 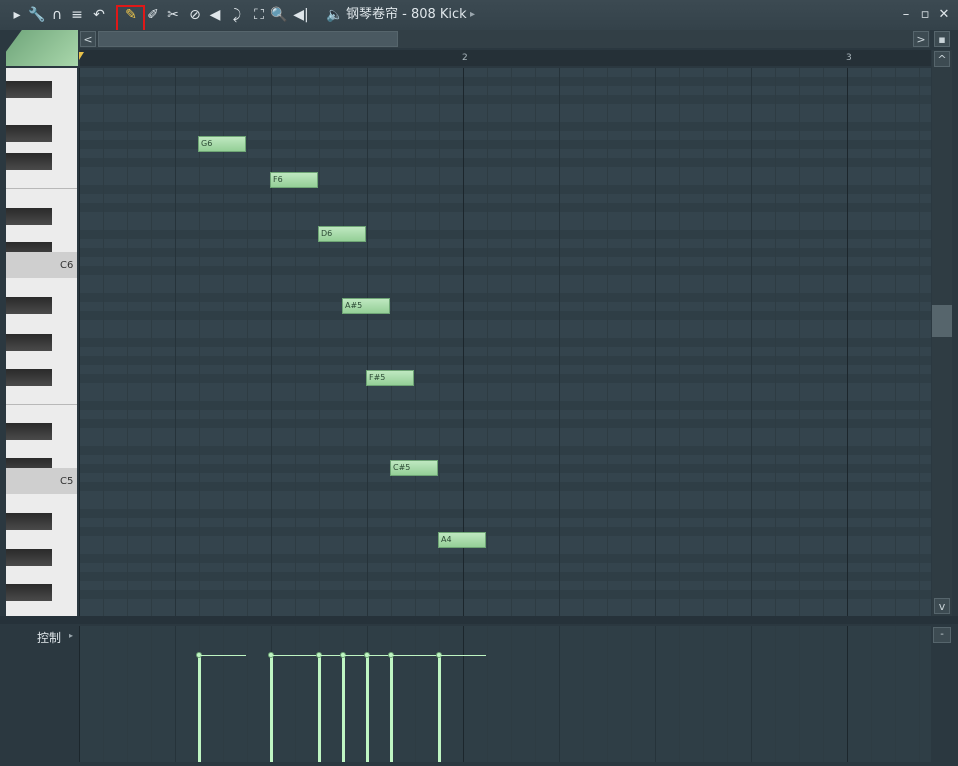 What do you see at coordinates (153, 15) in the screenshot?
I see `paint-icon: ✐` at bounding box center [153, 15].